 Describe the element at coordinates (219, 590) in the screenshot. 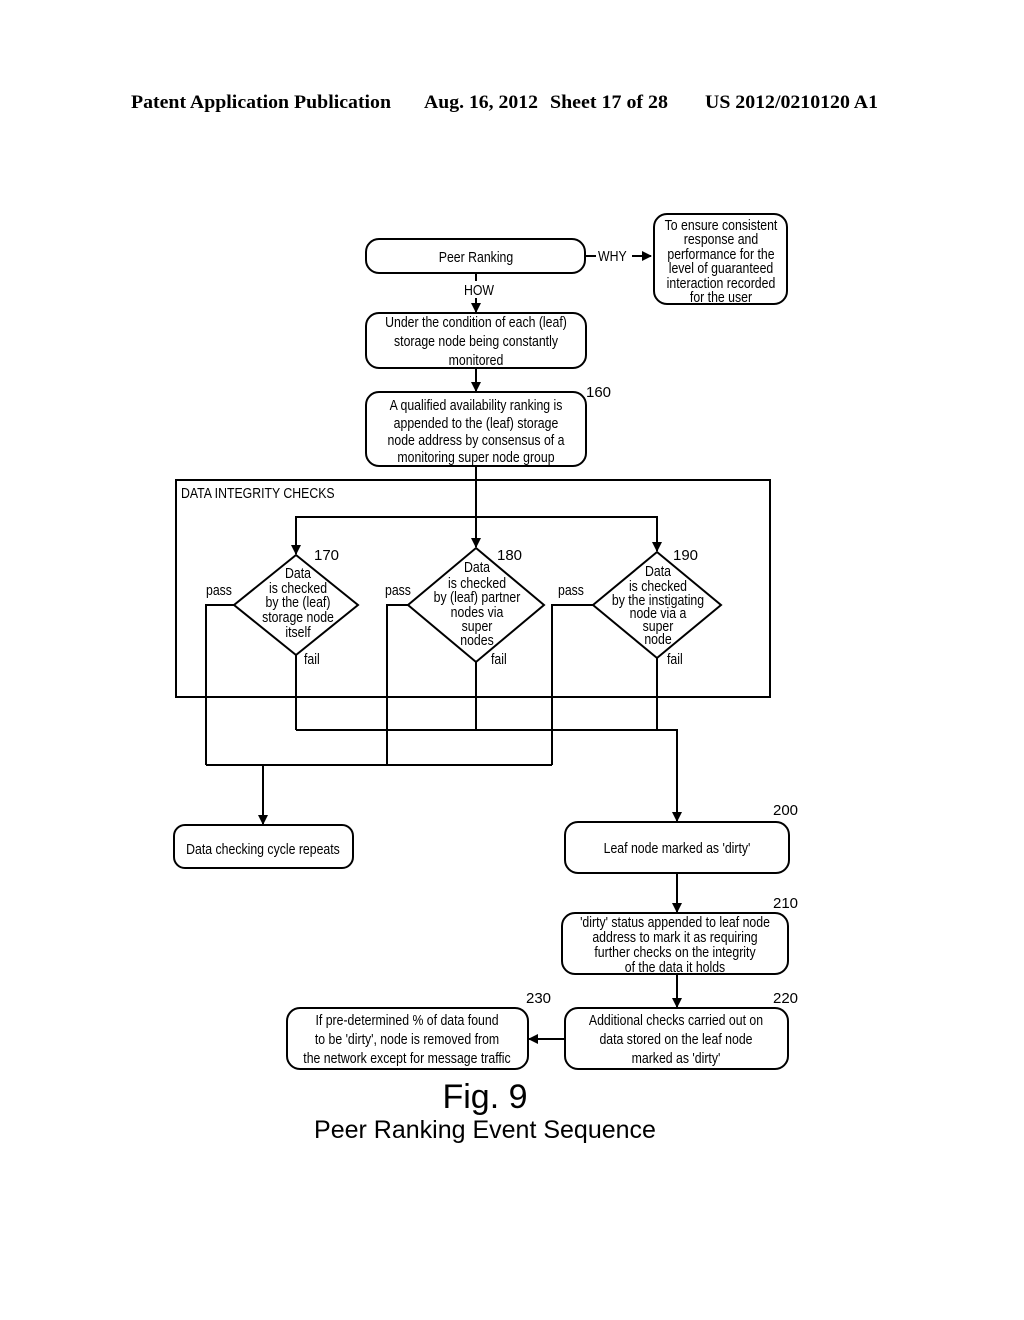

I see `pass-label-170: pass` at that location.